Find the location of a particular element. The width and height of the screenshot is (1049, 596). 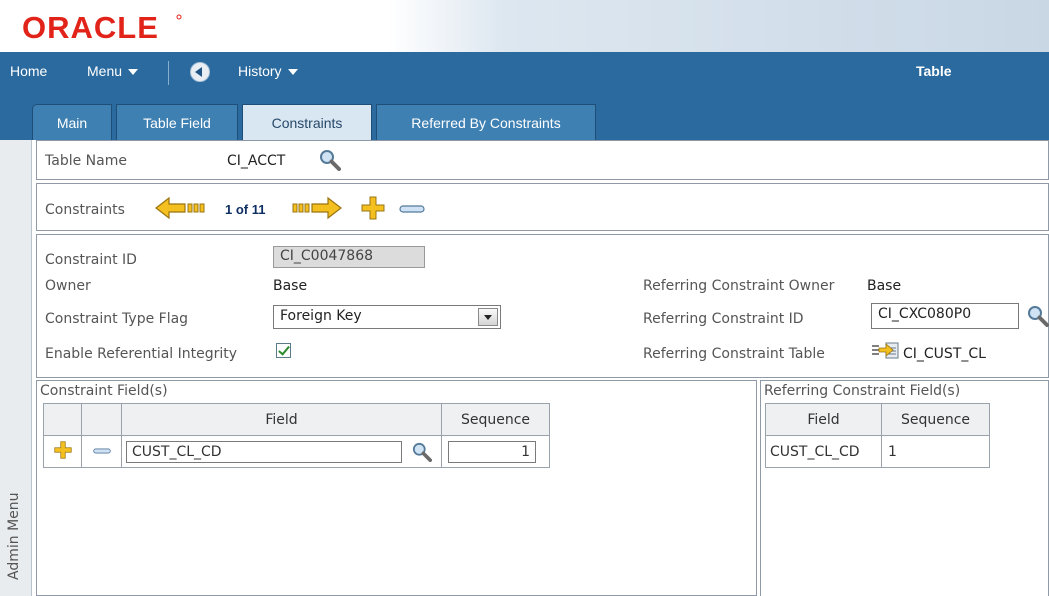

table-name-value: CI_ACCT is located at coordinates (256, 161).